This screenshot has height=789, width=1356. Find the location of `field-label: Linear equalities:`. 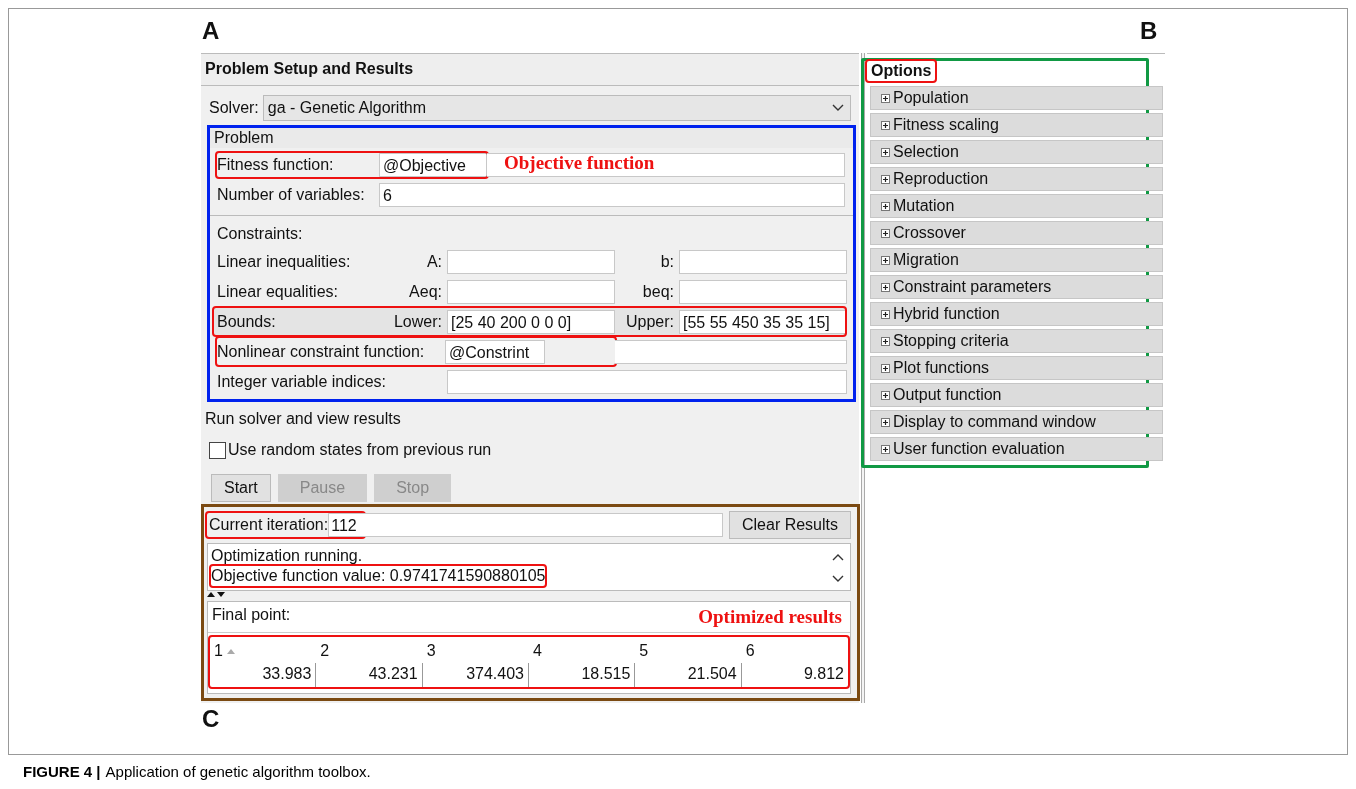

field-label: Linear equalities: is located at coordinates (278, 291).